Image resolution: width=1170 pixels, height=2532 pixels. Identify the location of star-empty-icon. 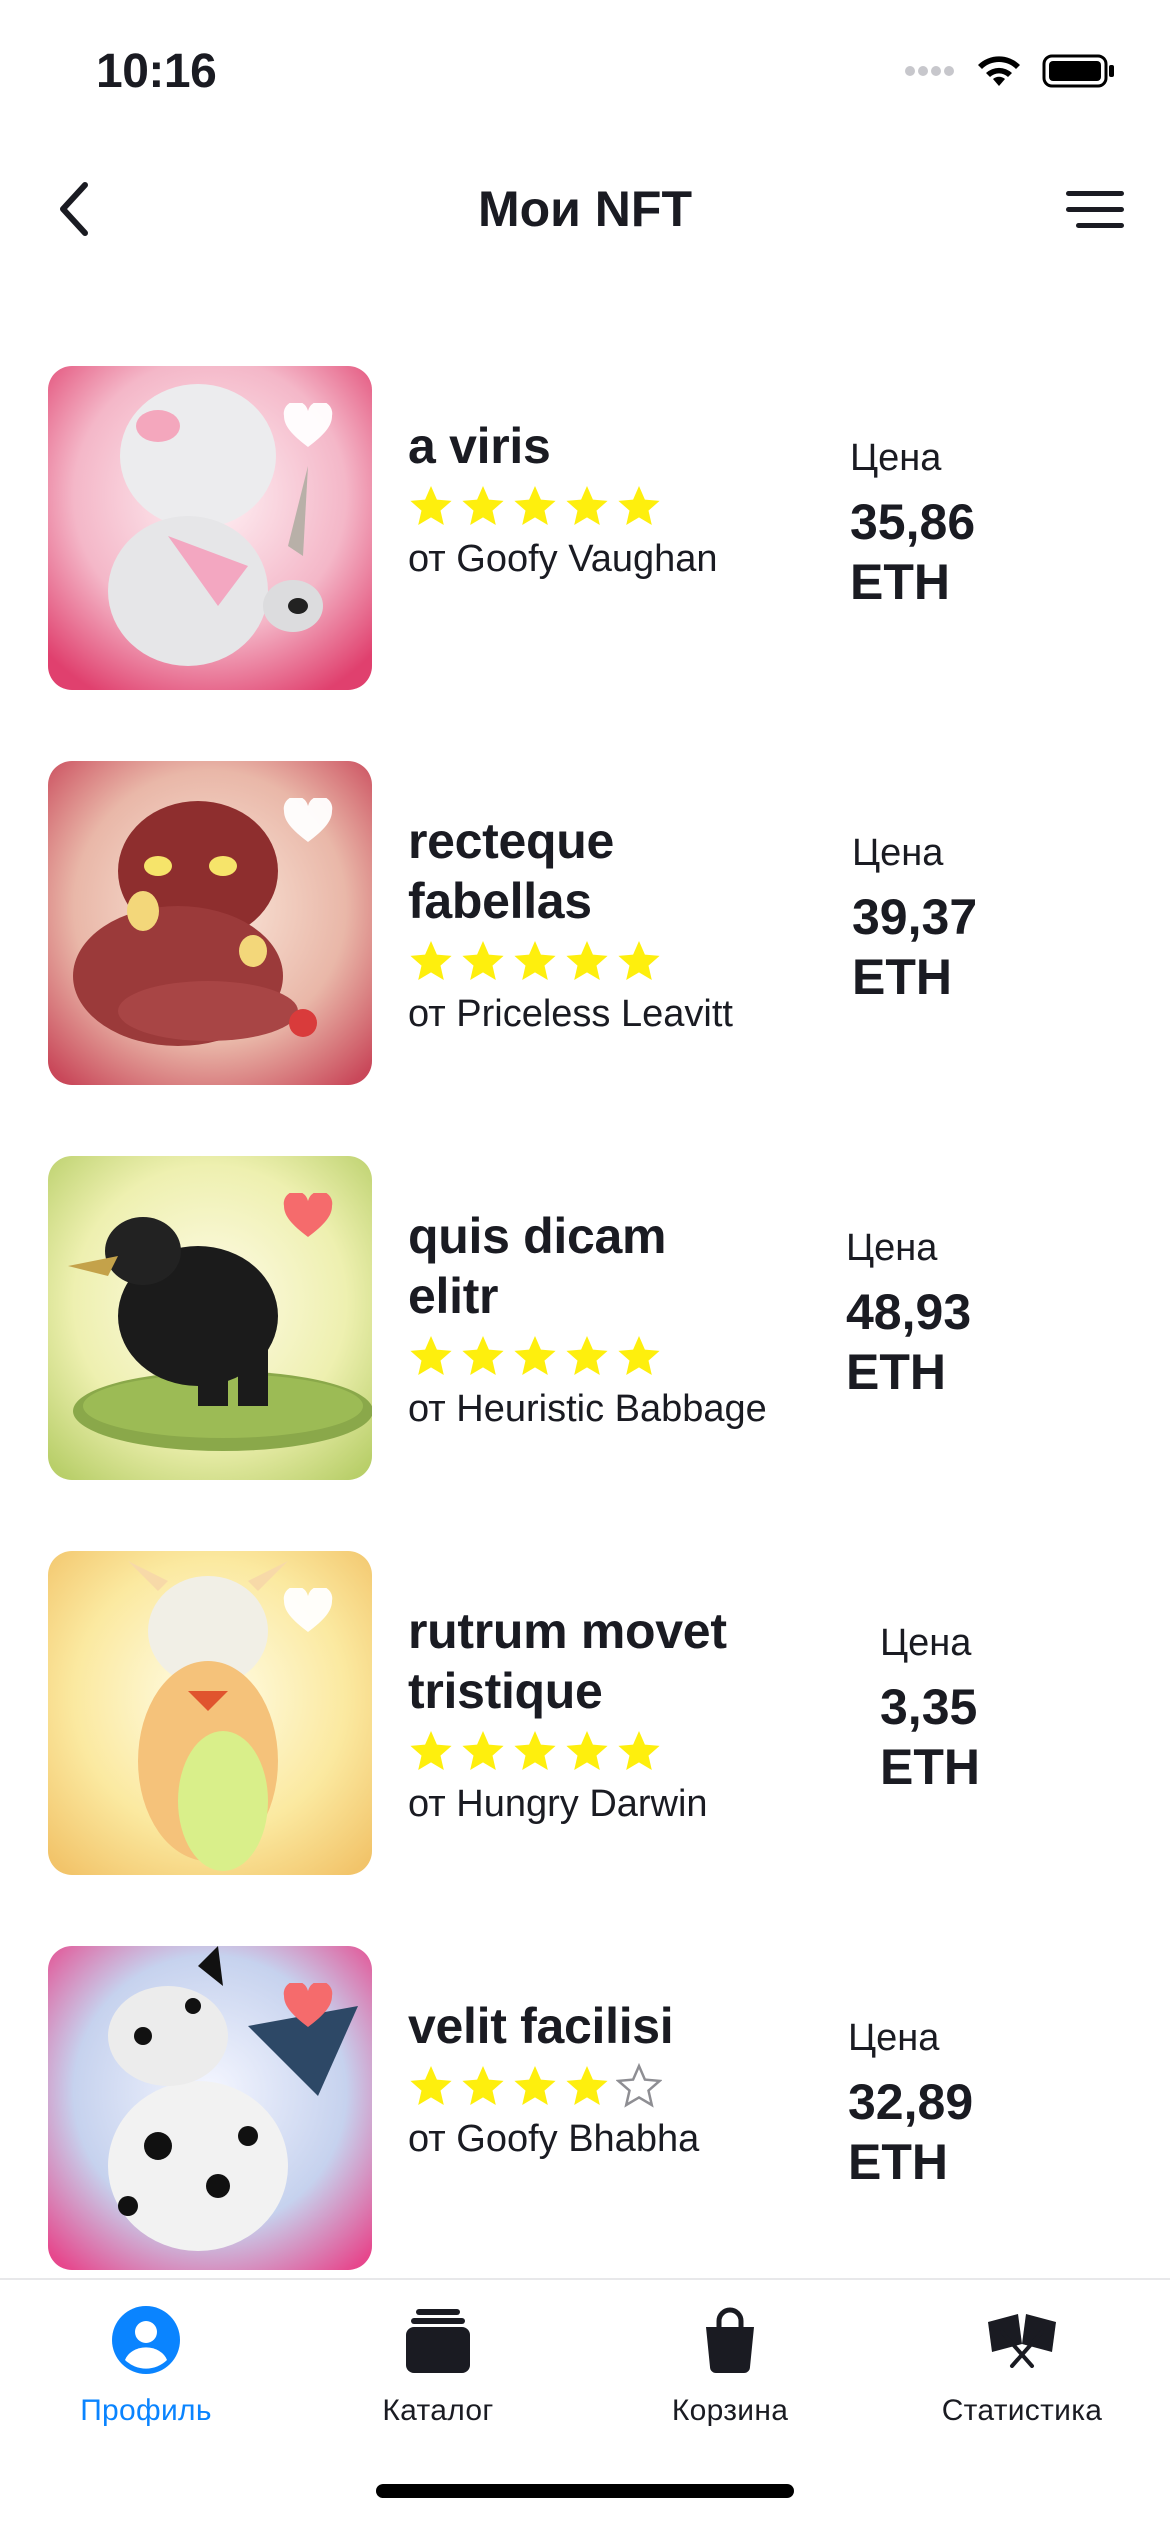
(639, 2085).